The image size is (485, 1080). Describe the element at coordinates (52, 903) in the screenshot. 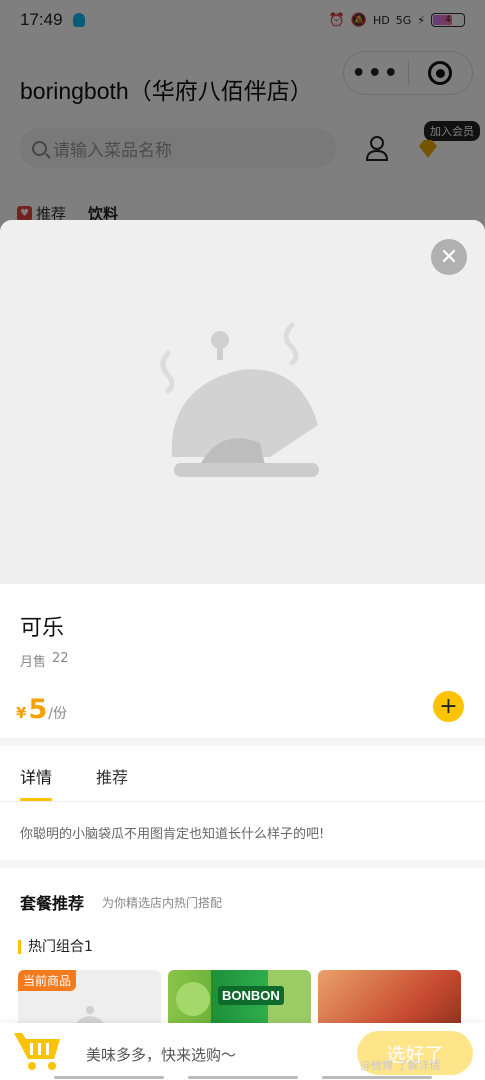

I see `combo-title: 套餐推荐` at that location.